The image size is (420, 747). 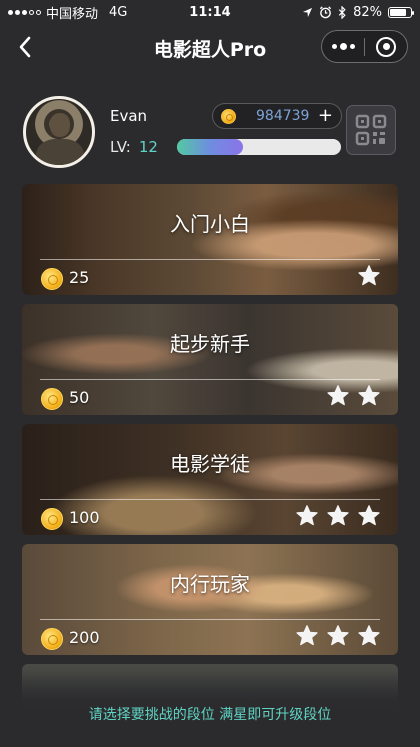 What do you see at coordinates (210, 147) in the screenshot?
I see `exp-progress-fill` at bounding box center [210, 147].